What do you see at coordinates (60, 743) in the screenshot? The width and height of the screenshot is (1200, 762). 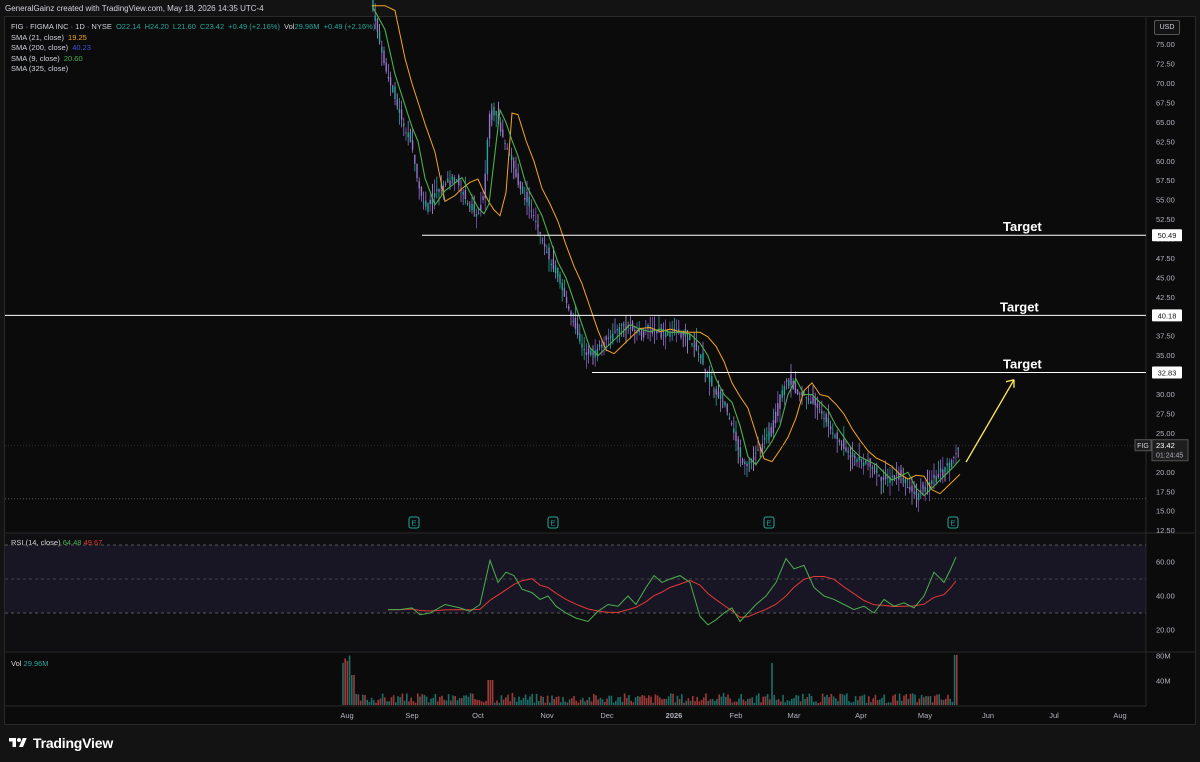 I see `tradingview-logo: TradingView` at bounding box center [60, 743].